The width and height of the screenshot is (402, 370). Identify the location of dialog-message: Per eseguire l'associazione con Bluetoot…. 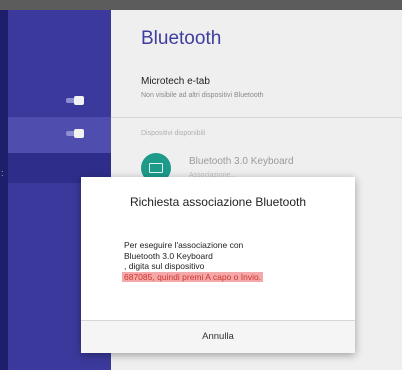
(233, 261).